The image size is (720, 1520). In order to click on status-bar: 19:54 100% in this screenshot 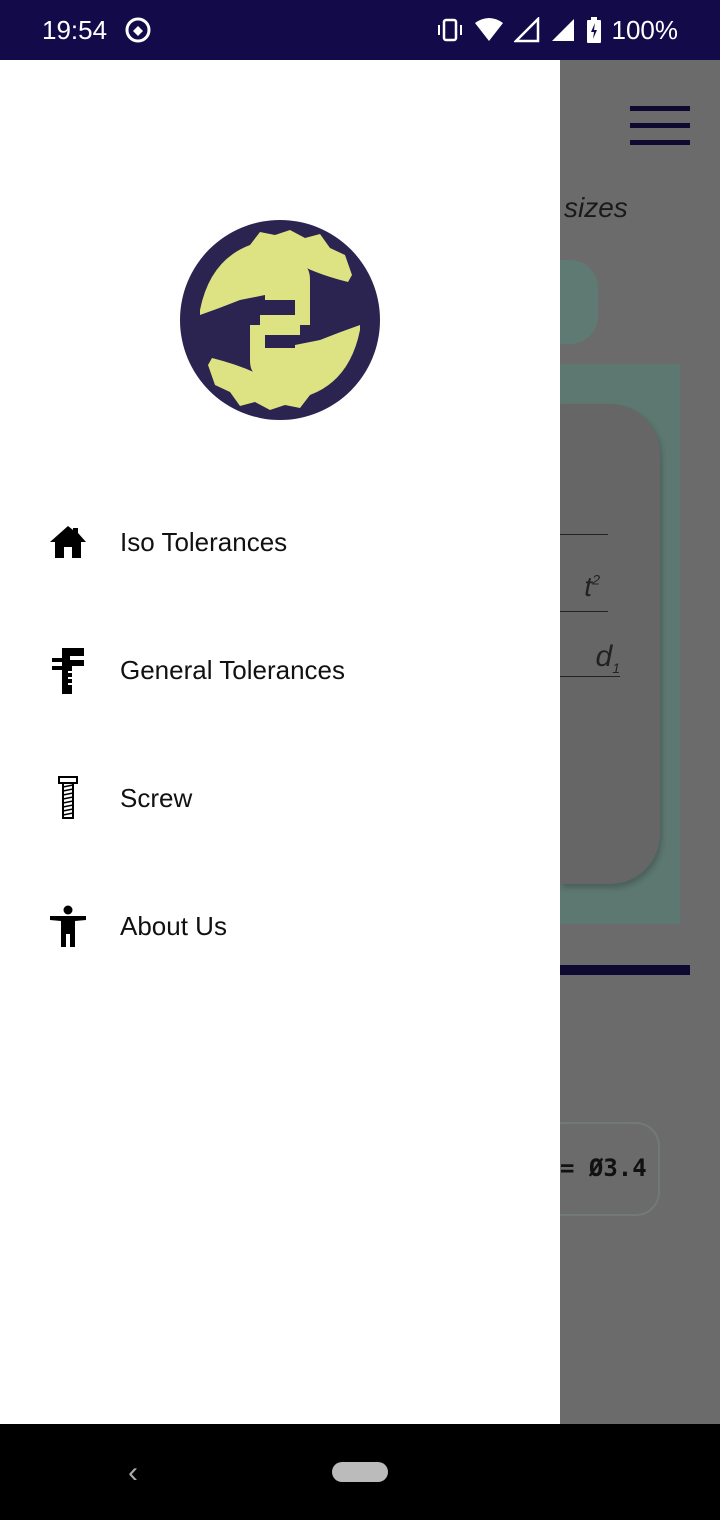, I will do `click(360, 30)`.